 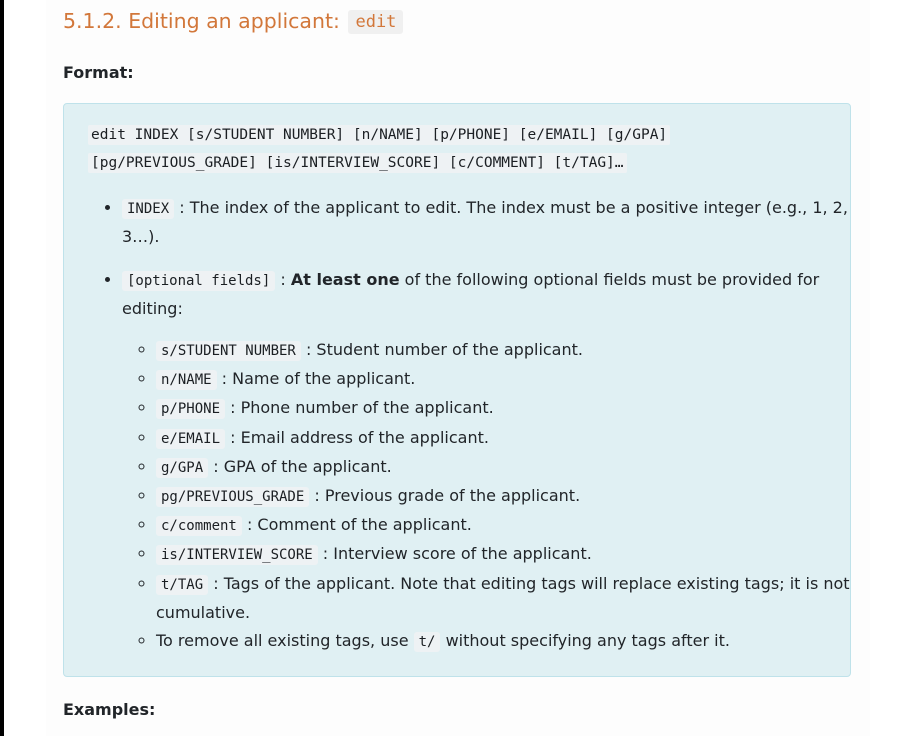 What do you see at coordinates (356, 525) in the screenshot?
I see `list-item-text: : Comment of the applicant.` at bounding box center [356, 525].